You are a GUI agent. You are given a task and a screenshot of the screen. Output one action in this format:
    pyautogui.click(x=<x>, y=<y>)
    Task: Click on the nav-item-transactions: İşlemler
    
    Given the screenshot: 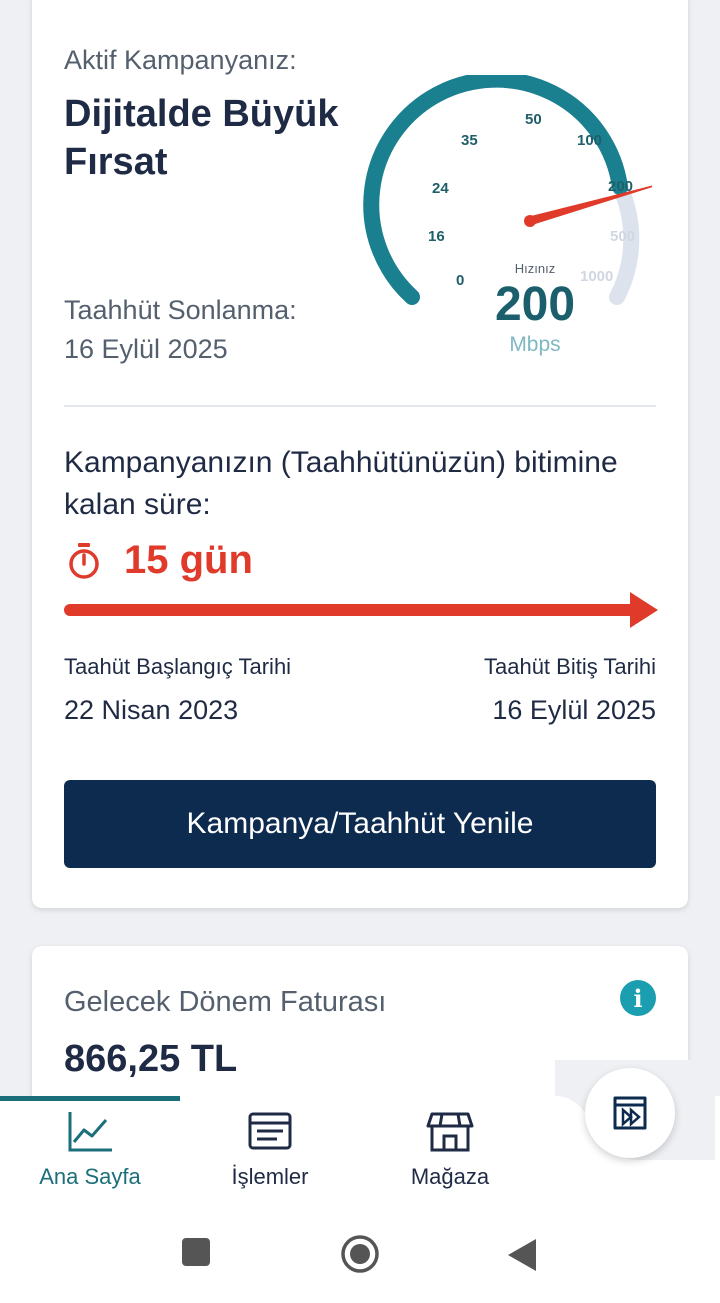 What is the action you would take?
    pyautogui.click(x=270, y=1150)
    